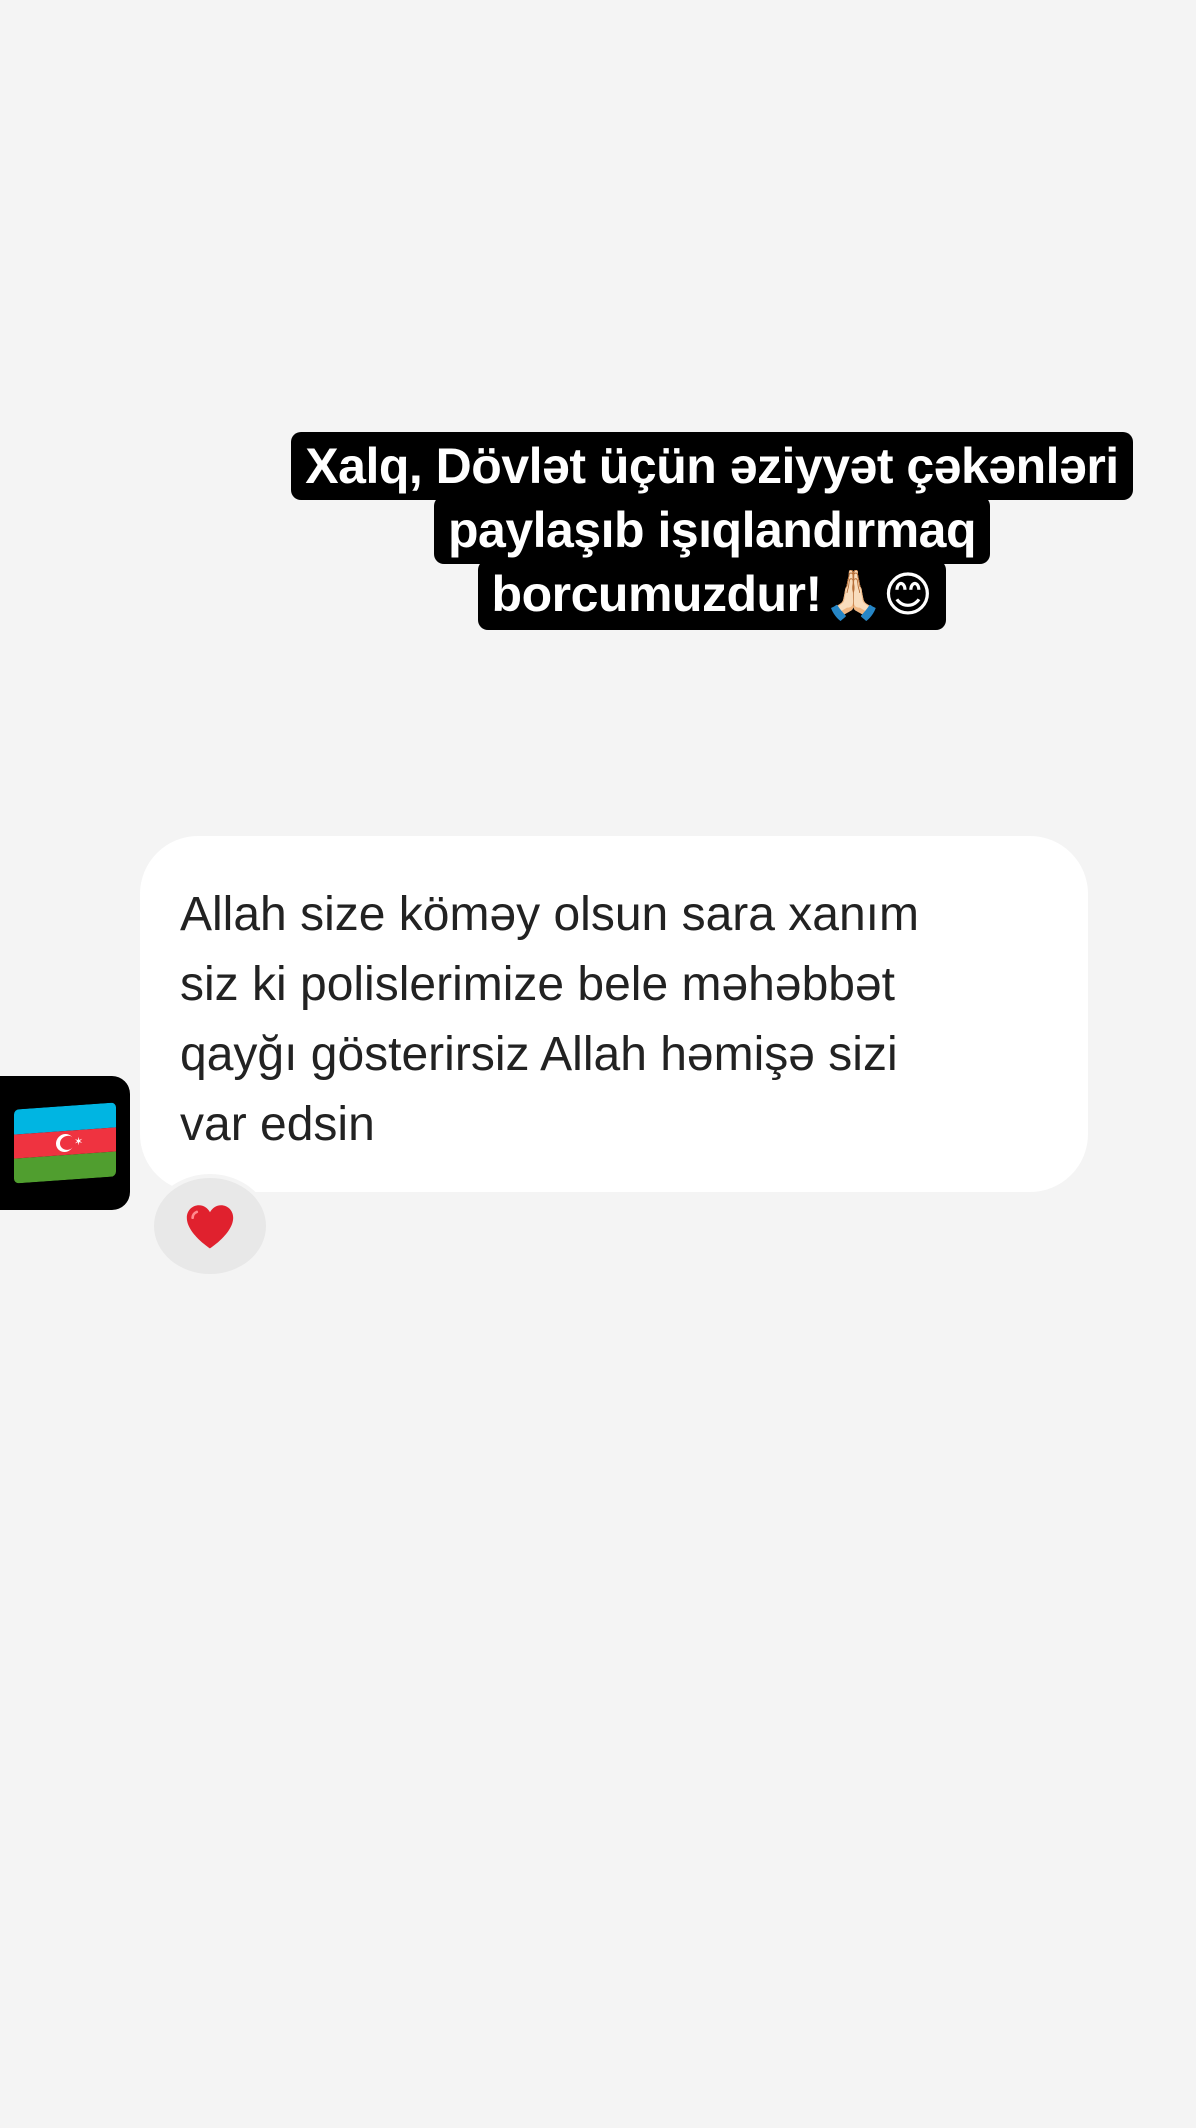  I want to click on caption-line-2: paylaşıb işıqlandırmaq, so click(712, 530).